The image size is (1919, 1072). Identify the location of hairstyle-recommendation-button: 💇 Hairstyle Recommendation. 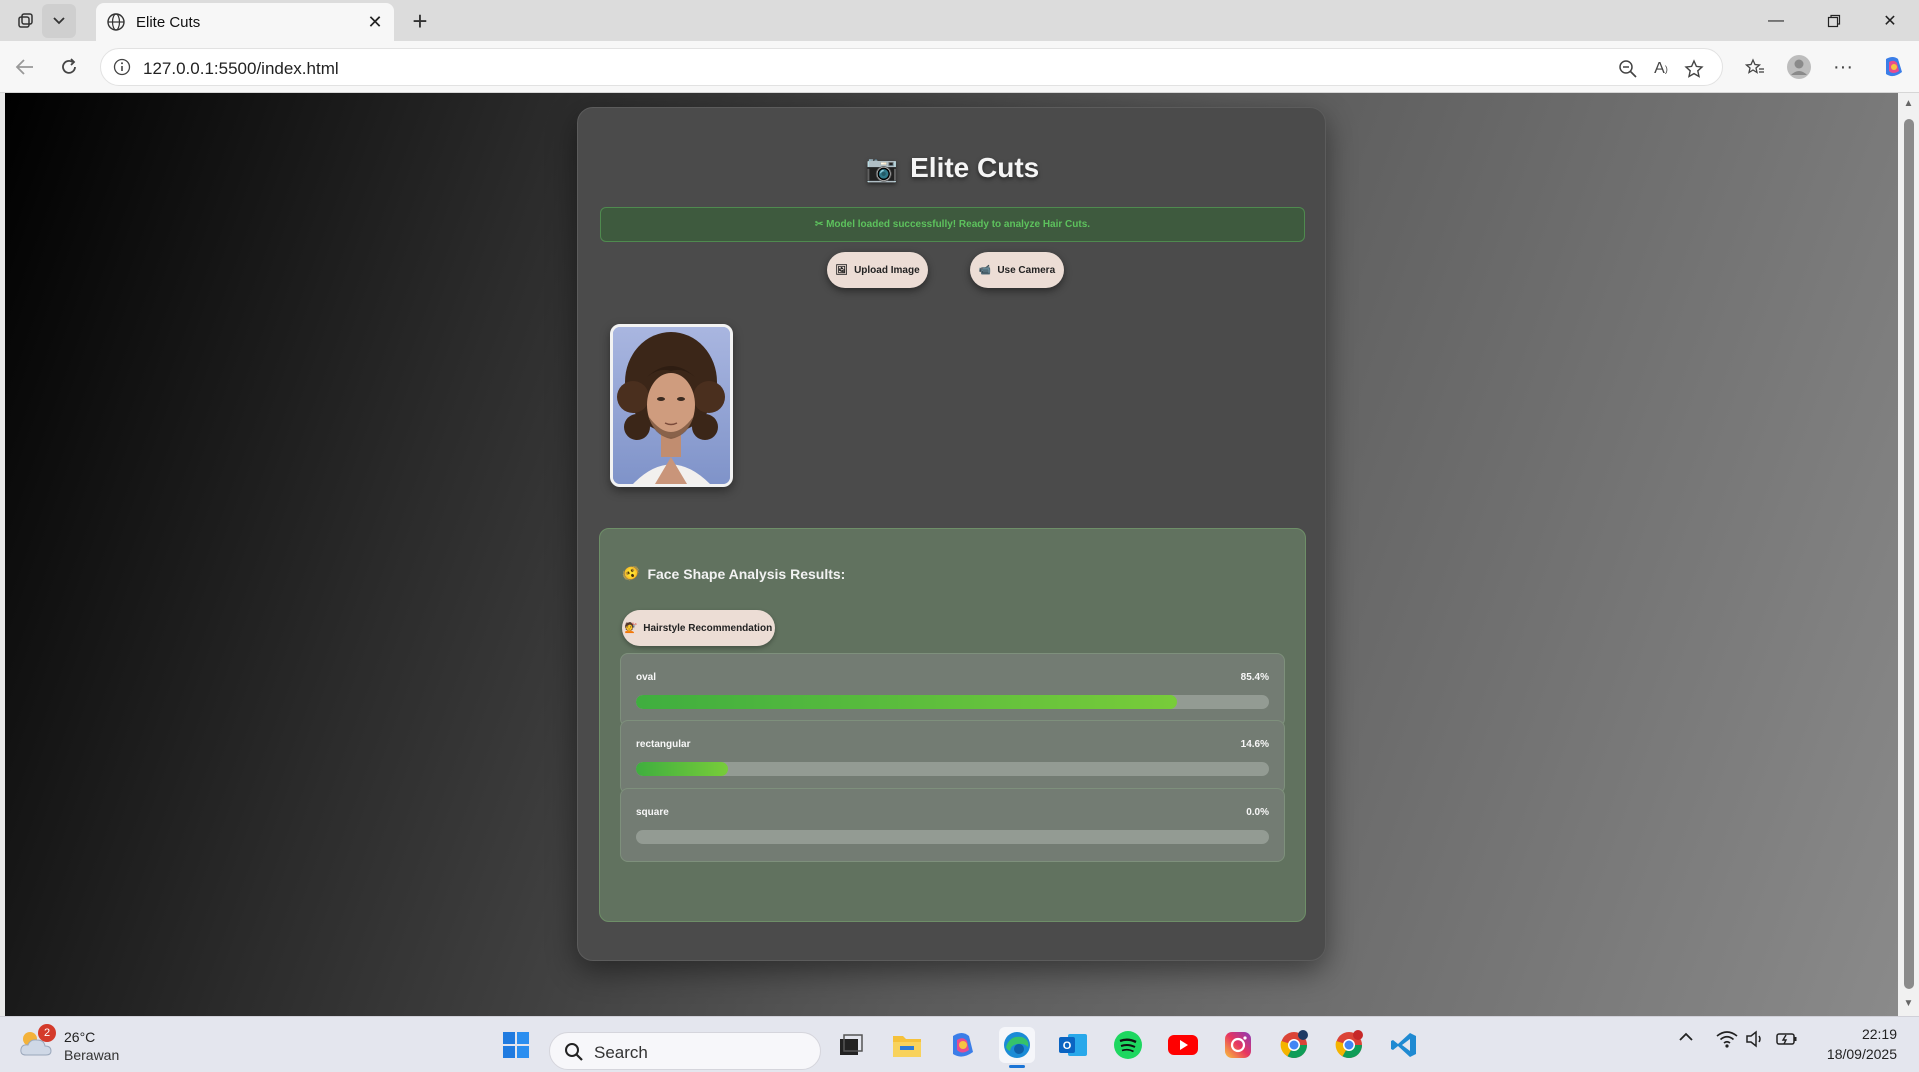
(698, 628).